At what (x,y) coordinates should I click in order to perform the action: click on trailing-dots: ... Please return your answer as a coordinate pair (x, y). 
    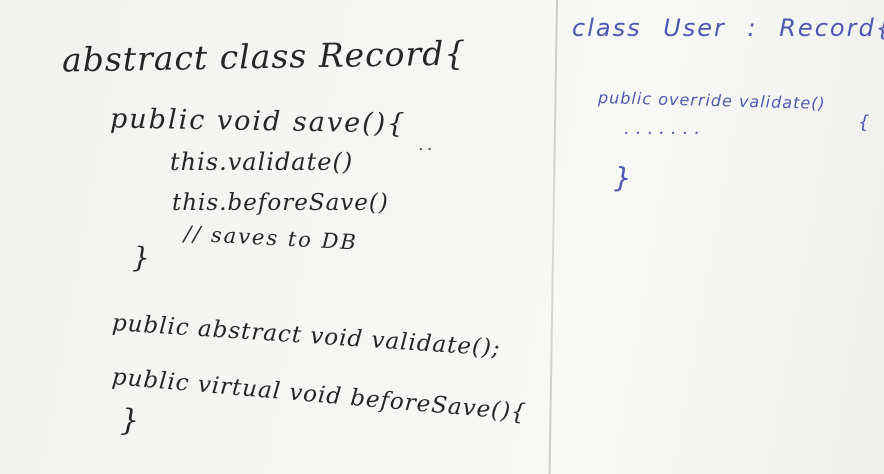
    Looking at the image, I should click on (427, 144).